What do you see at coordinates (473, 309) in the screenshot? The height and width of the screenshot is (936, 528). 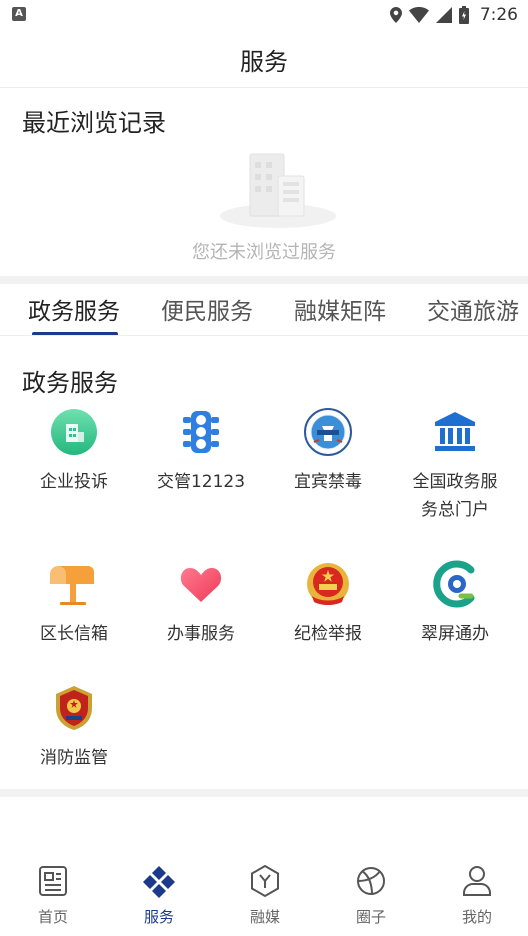 I see `tab-transport-travel: 交通旅游` at bounding box center [473, 309].